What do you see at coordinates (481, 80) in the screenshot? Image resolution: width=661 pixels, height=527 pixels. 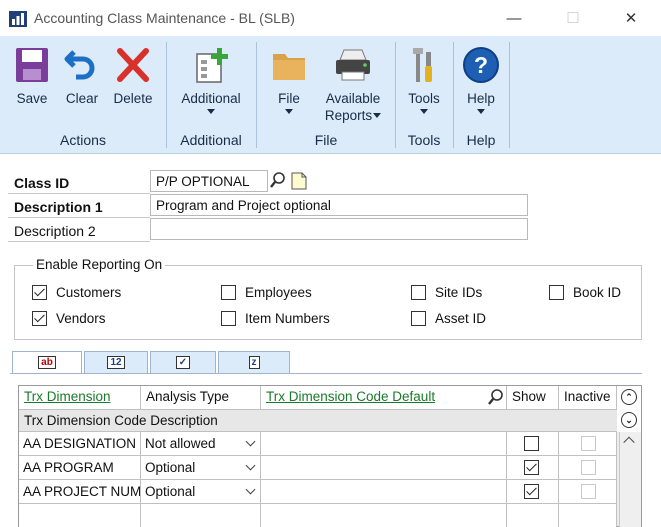 I see `help-button: ? Help` at bounding box center [481, 80].